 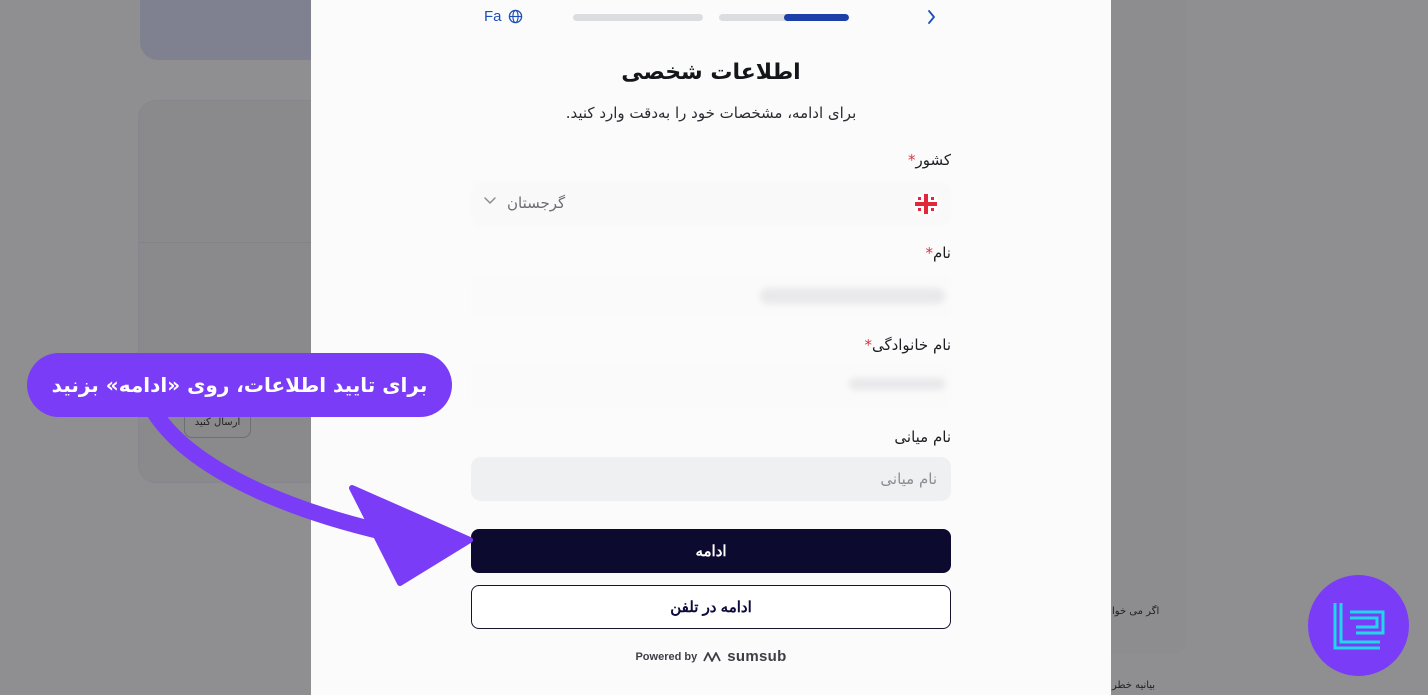 I want to click on first-name-label: نام*, so click(x=938, y=253).